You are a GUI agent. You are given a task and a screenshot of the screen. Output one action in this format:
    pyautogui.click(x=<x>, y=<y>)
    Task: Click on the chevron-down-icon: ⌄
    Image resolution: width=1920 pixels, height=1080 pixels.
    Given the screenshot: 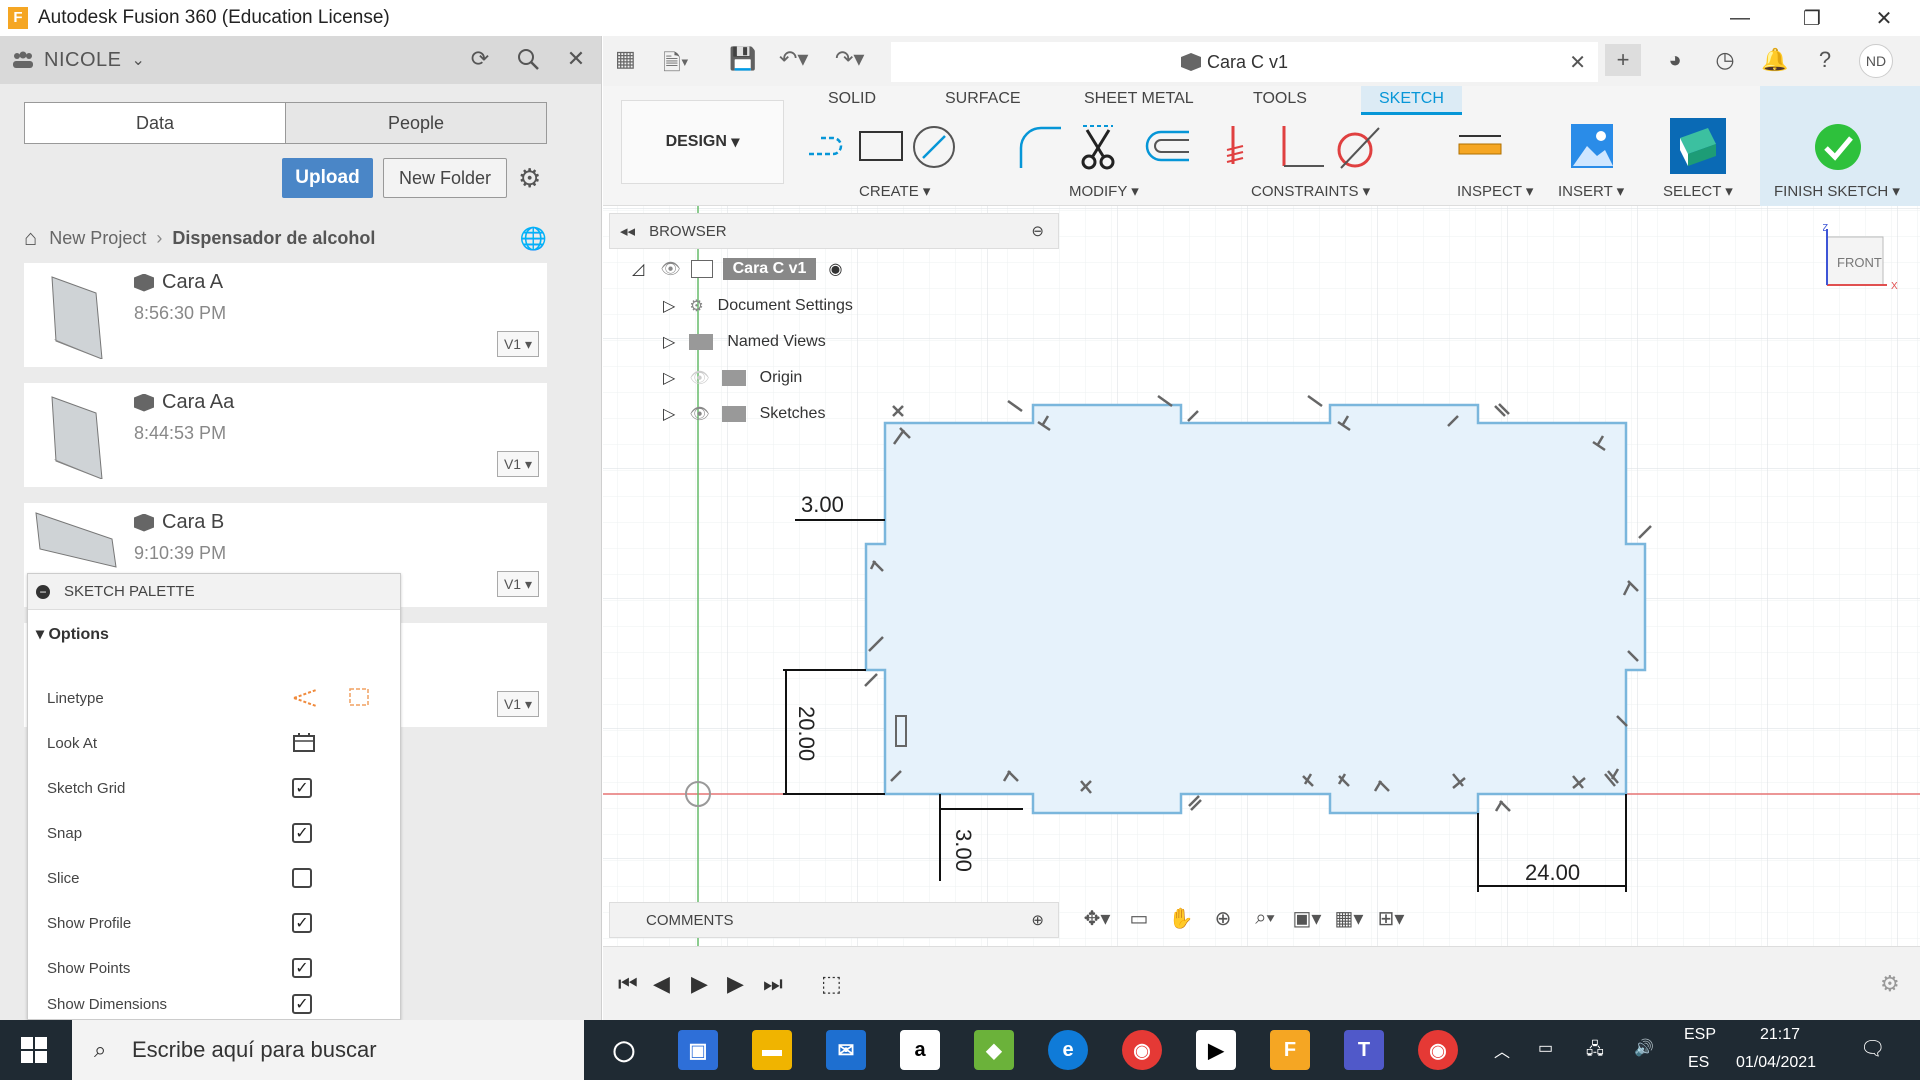 What is the action you would take?
    pyautogui.click(x=137, y=60)
    